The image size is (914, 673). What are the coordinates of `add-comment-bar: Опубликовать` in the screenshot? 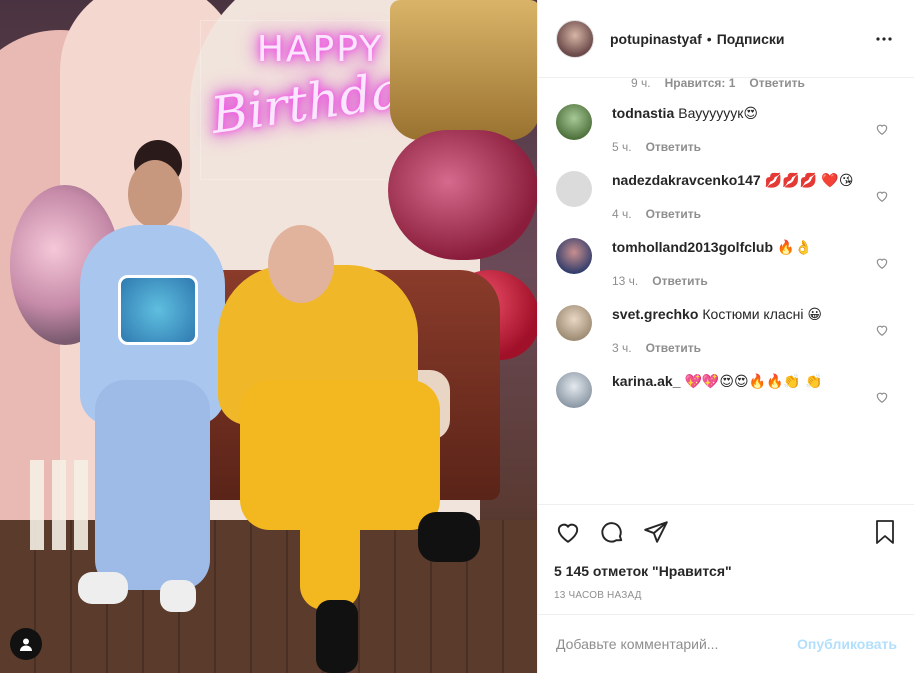 It's located at (726, 643).